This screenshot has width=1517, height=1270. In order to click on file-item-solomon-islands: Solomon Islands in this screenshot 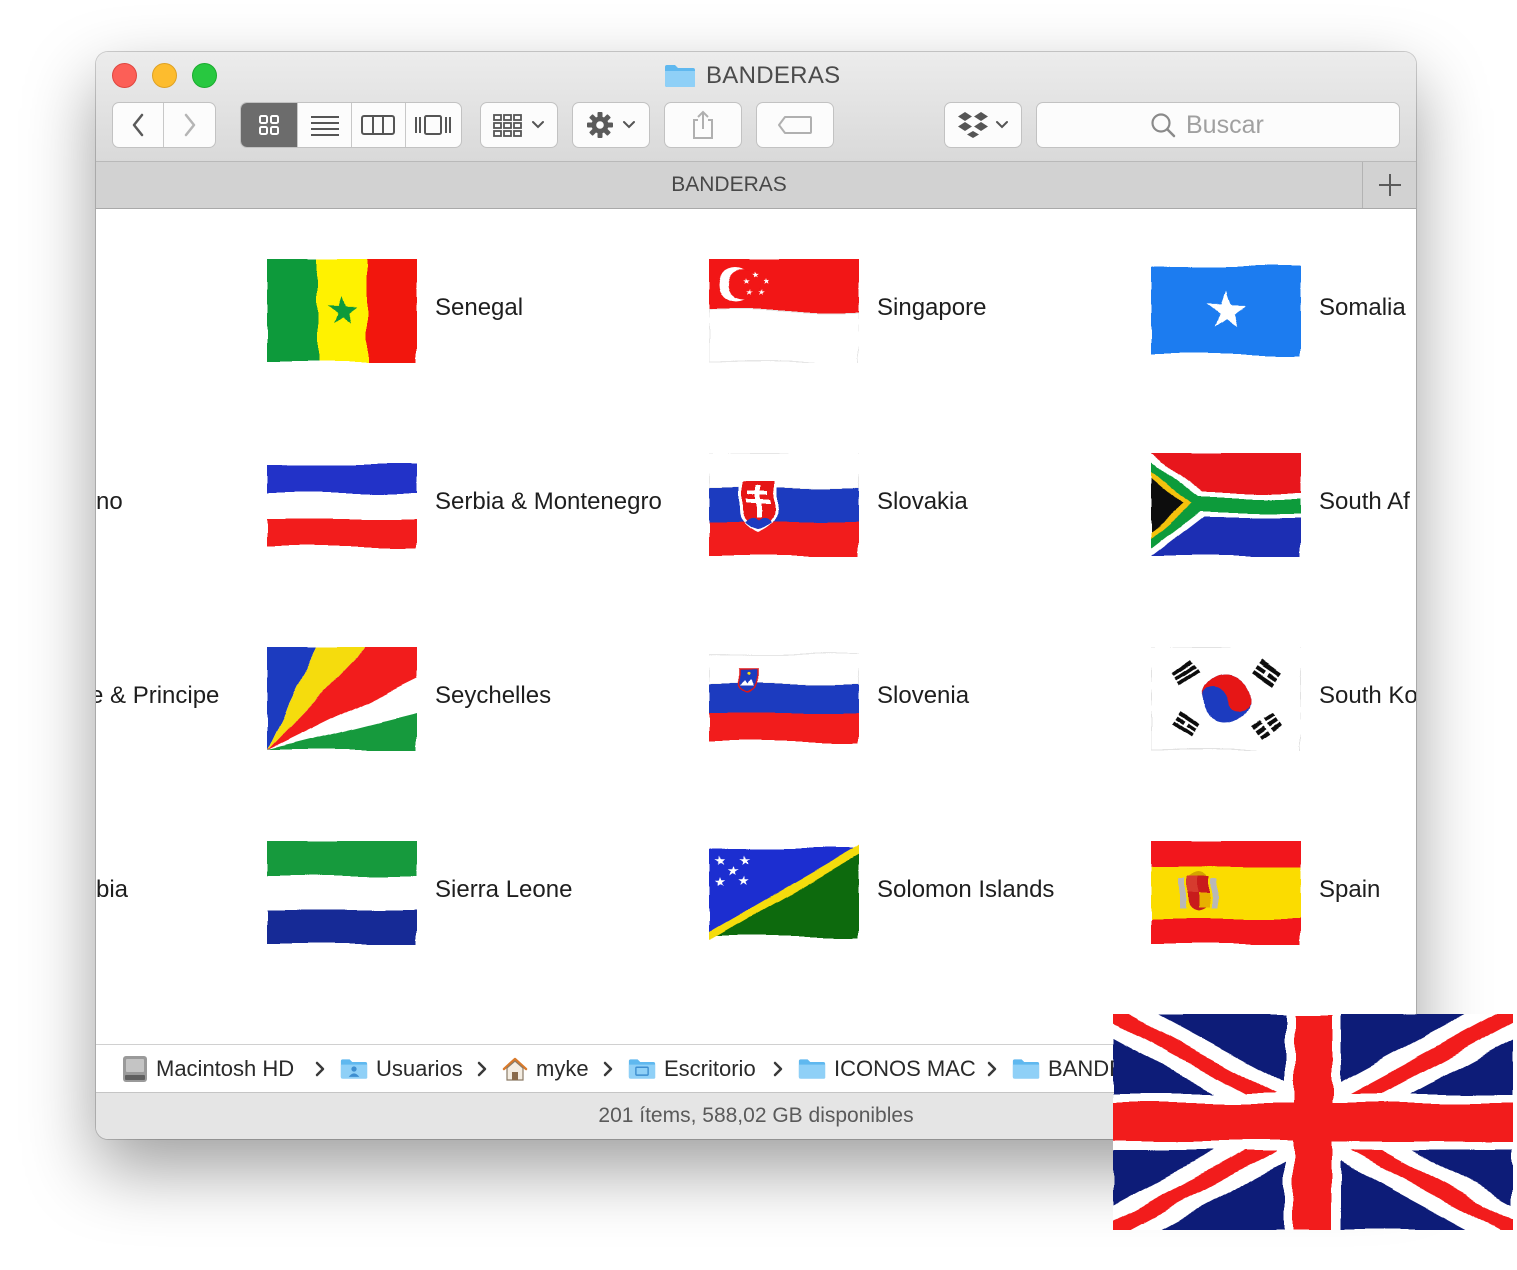, I will do `click(881, 891)`.